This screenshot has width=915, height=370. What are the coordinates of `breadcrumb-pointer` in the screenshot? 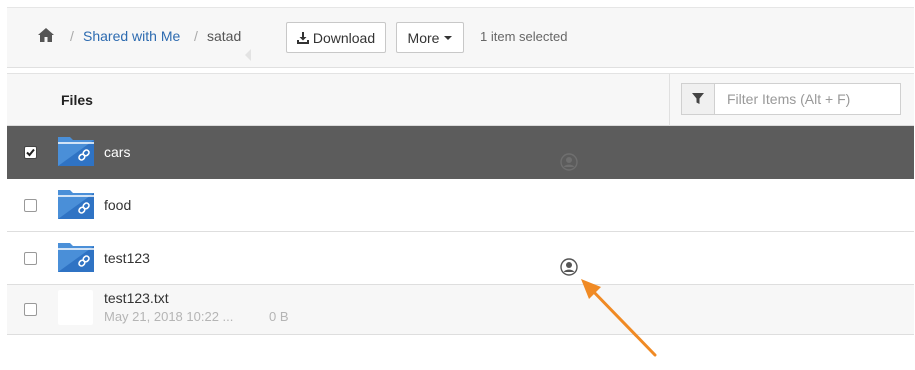 It's located at (248, 55).